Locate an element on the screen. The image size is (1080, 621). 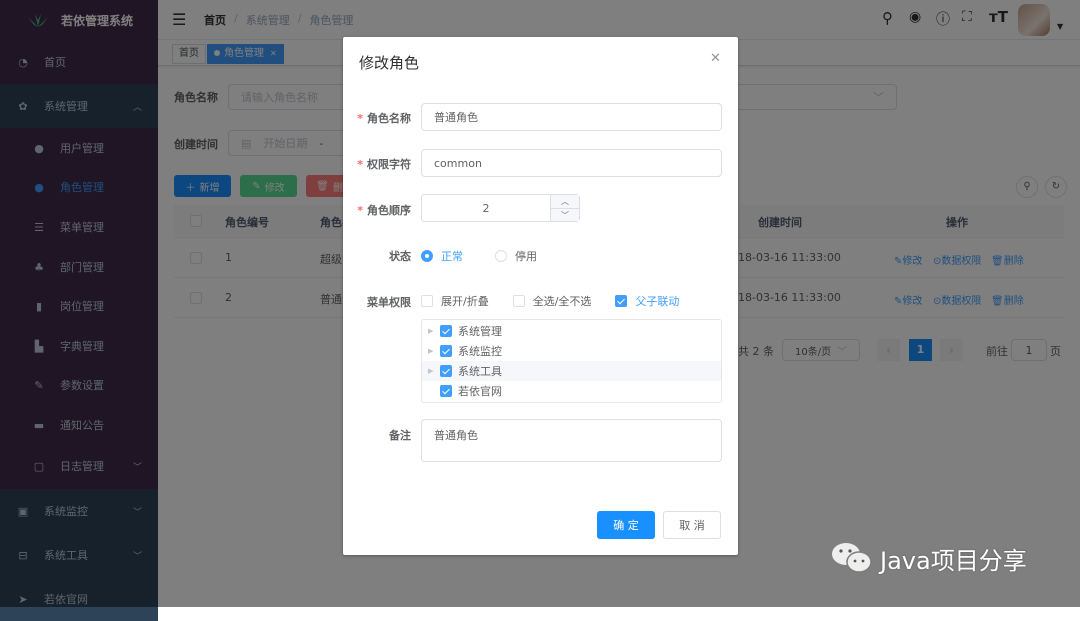
tree-node: ▶ 系统管理 is located at coordinates (571, 331).